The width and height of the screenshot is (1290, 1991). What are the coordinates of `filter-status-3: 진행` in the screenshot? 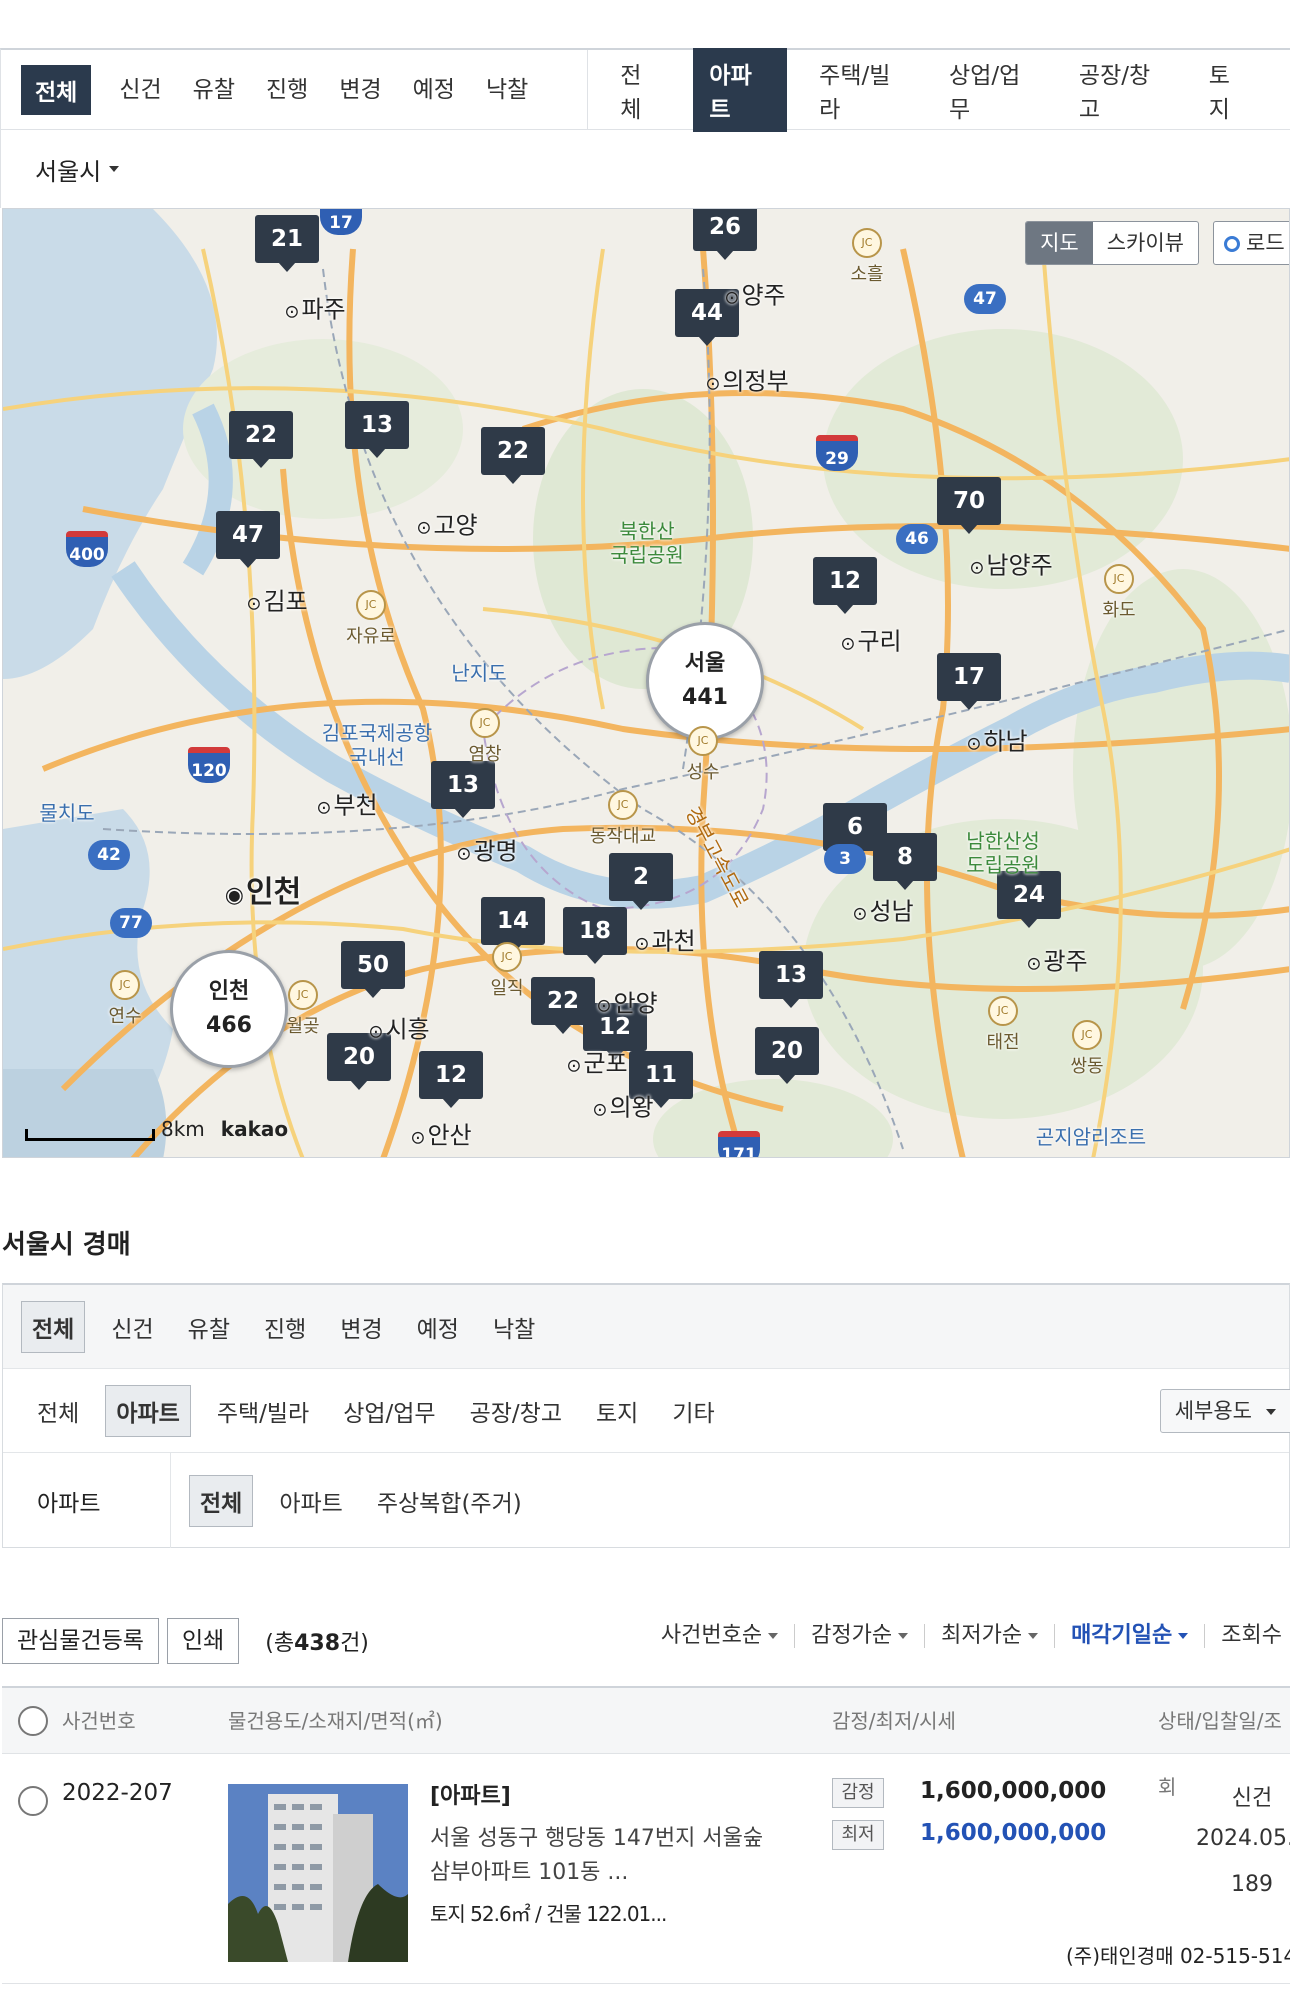 It's located at (285, 1327).